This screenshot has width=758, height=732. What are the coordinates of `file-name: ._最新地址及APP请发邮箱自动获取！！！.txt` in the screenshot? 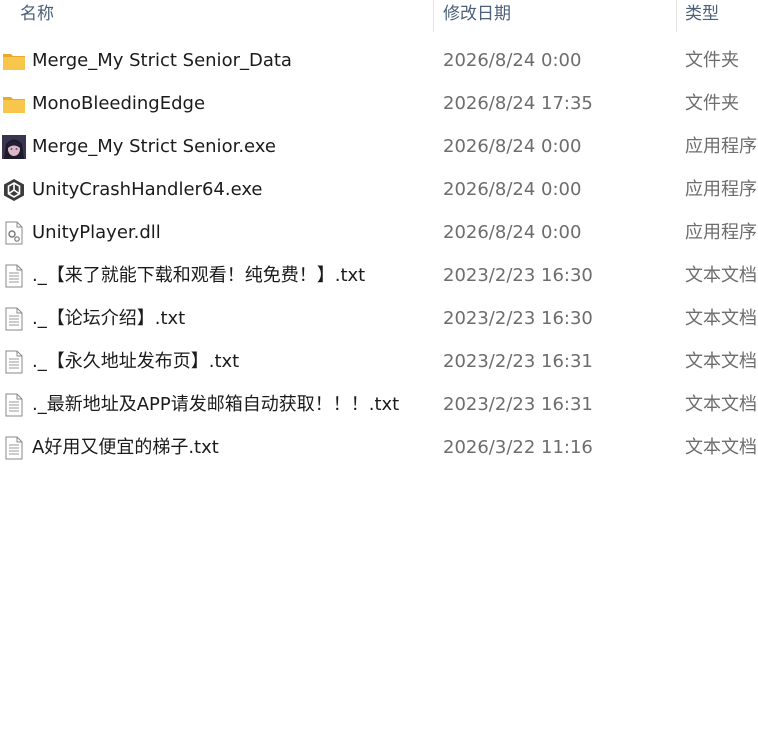 It's located at (216, 404).